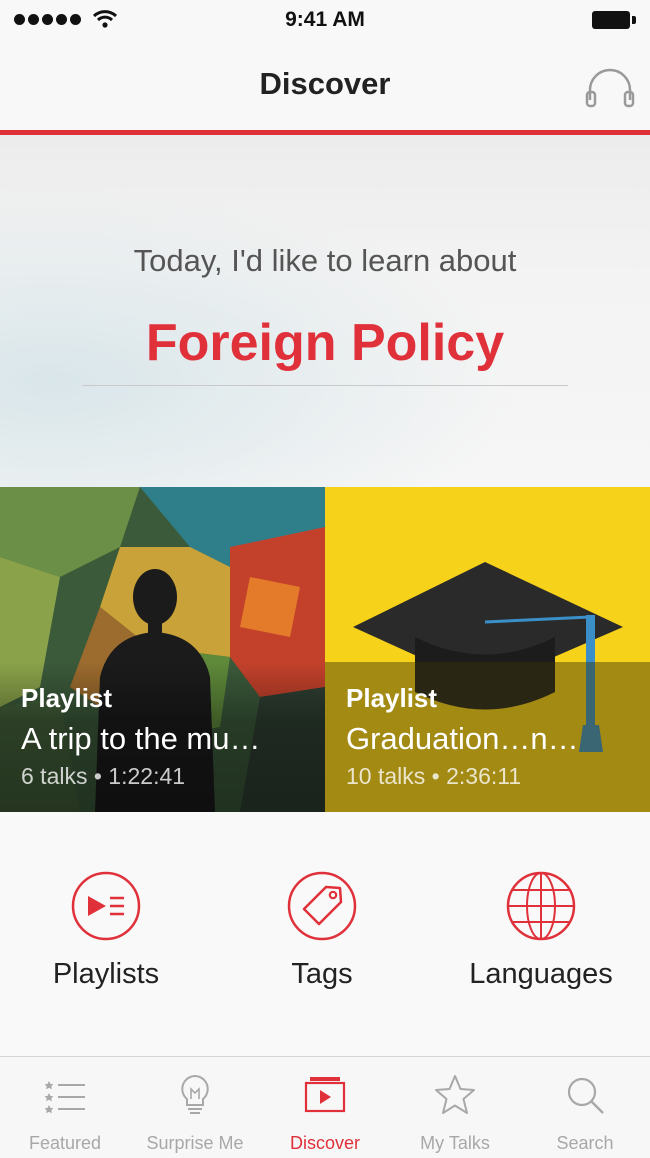  I want to click on status-bar: 9:41 AM, so click(325, 20).